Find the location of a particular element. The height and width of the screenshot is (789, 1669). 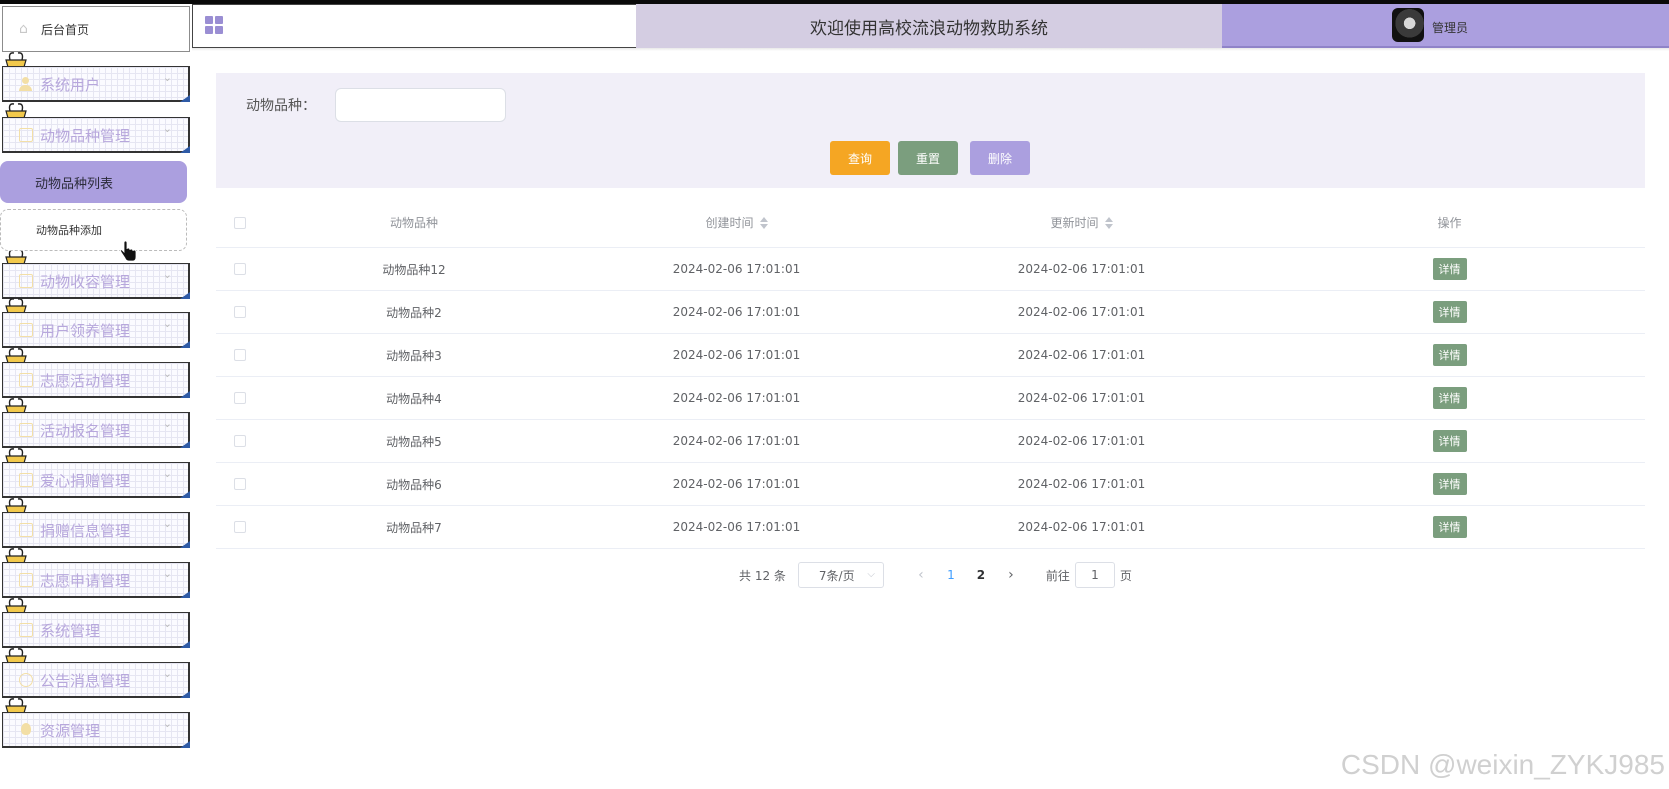

submenu-item-breed-list: 动物品种列表 is located at coordinates (93, 182).